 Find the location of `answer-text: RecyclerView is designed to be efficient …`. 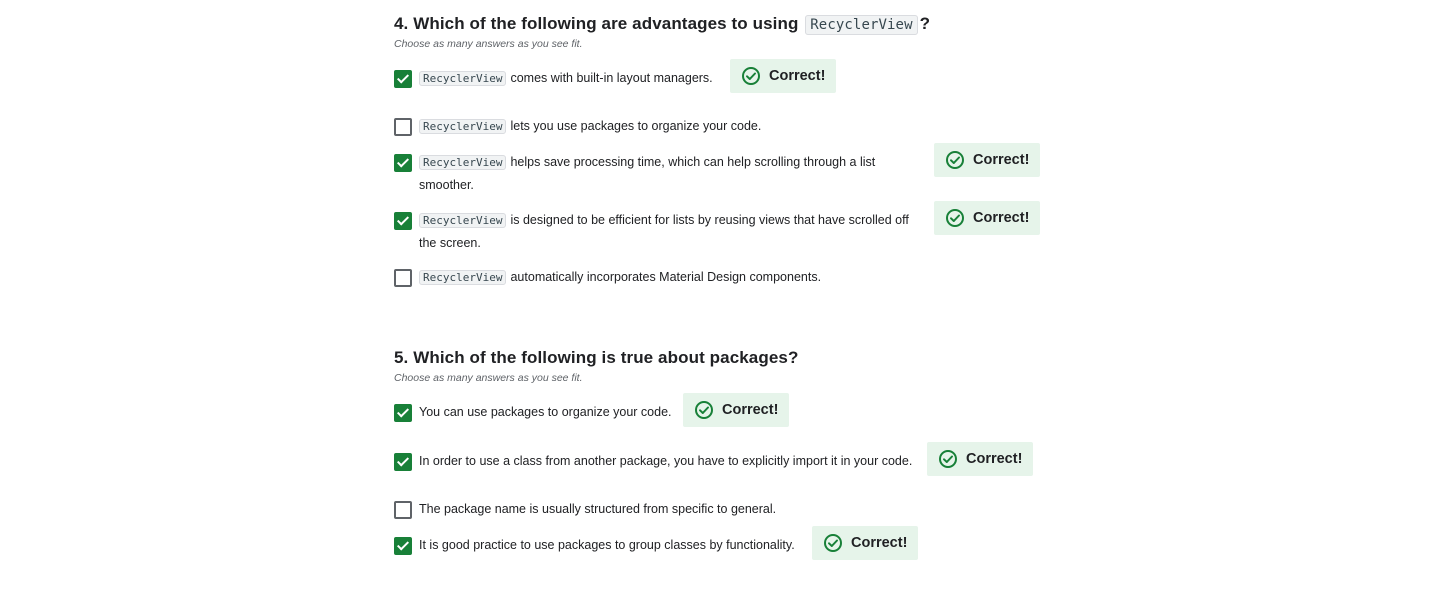

answer-text: RecyclerView is designed to be efficient … is located at coordinates (664, 231).